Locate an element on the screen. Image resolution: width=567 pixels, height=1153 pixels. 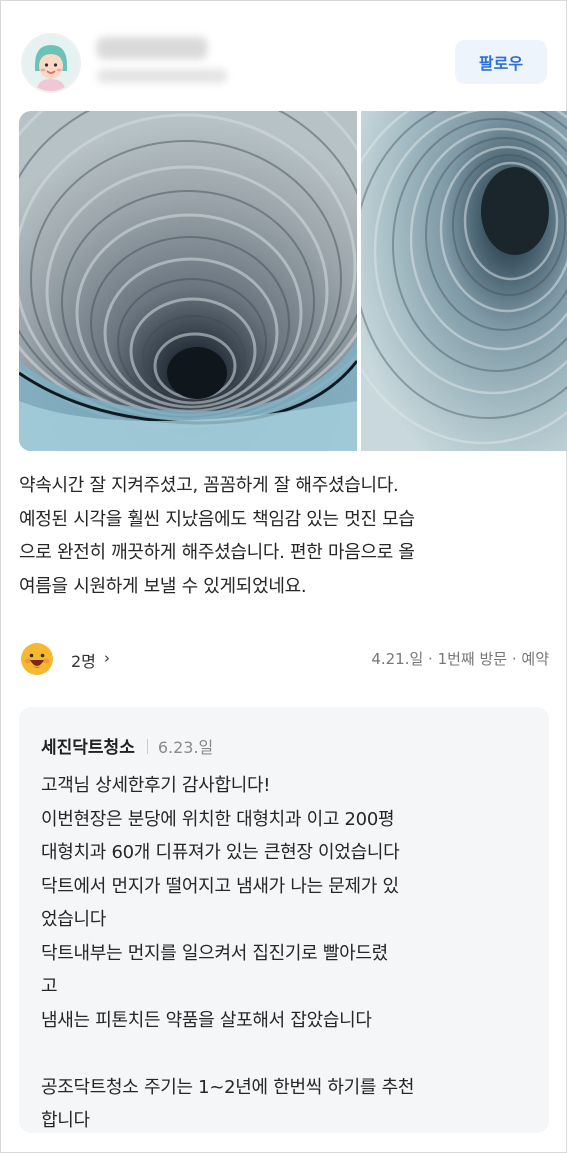
divider is located at coordinates (147, 746).